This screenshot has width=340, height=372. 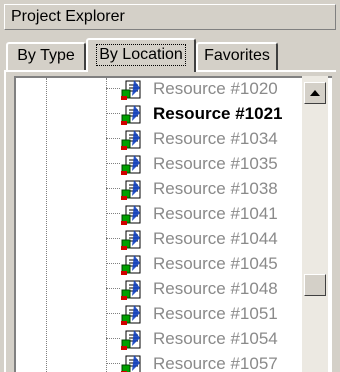 I want to click on tab-favorites-label: Favorites, so click(x=237, y=55).